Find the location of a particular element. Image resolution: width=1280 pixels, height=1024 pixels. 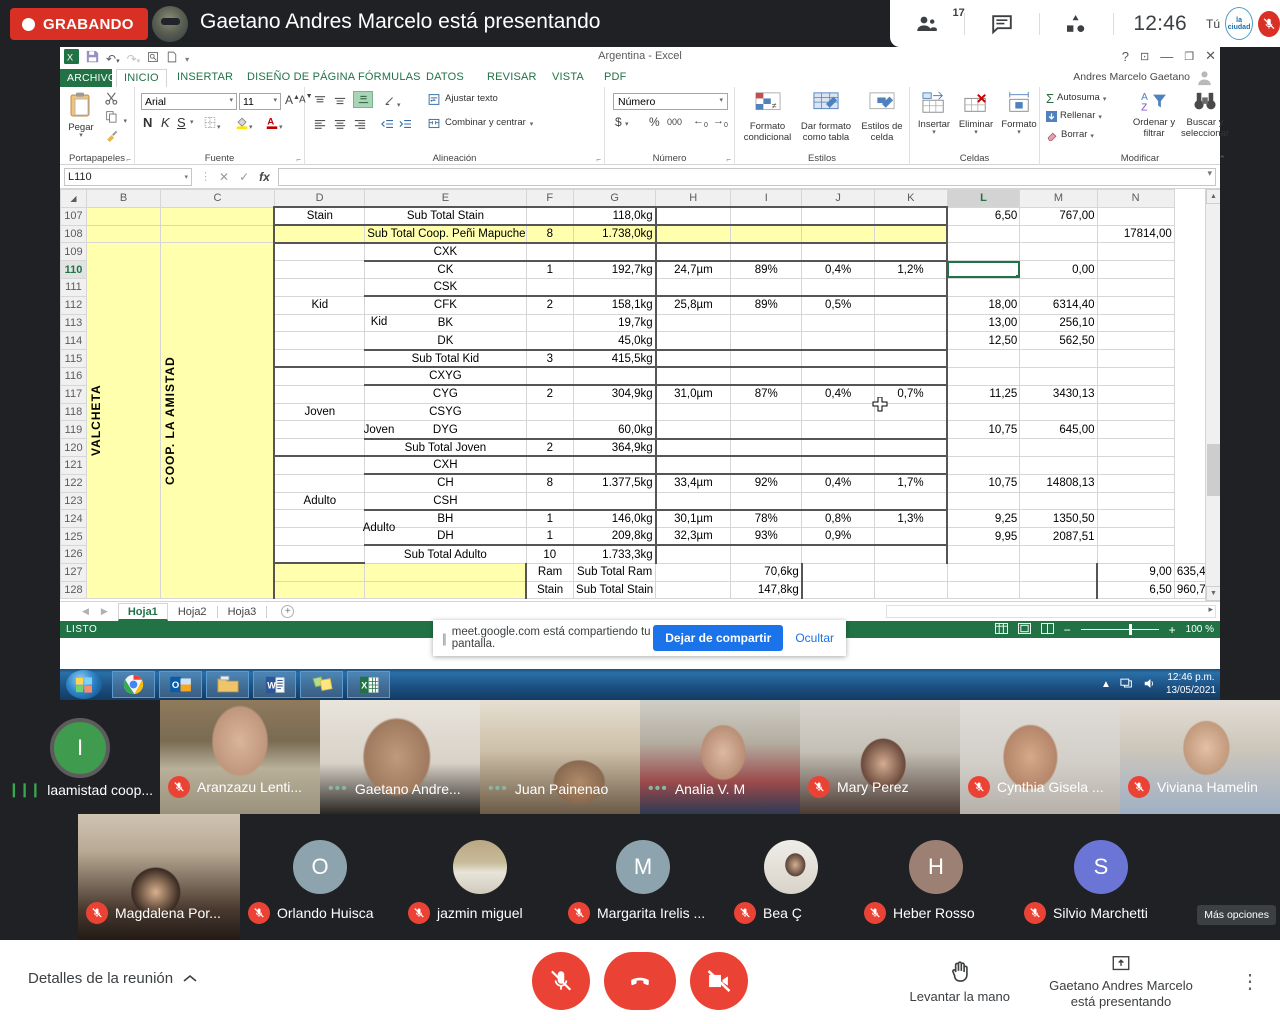

cell-J108 is located at coordinates (838, 234).